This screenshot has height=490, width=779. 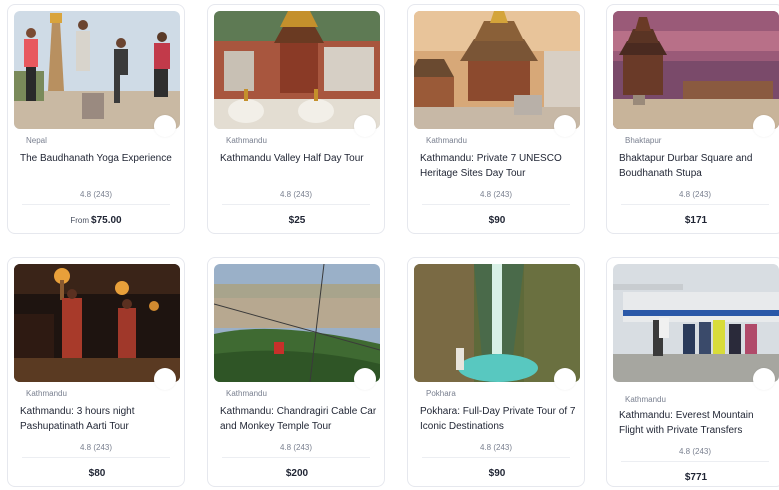 What do you see at coordinates (696, 70) in the screenshot?
I see `tour-photo-bhaktapur` at bounding box center [696, 70].